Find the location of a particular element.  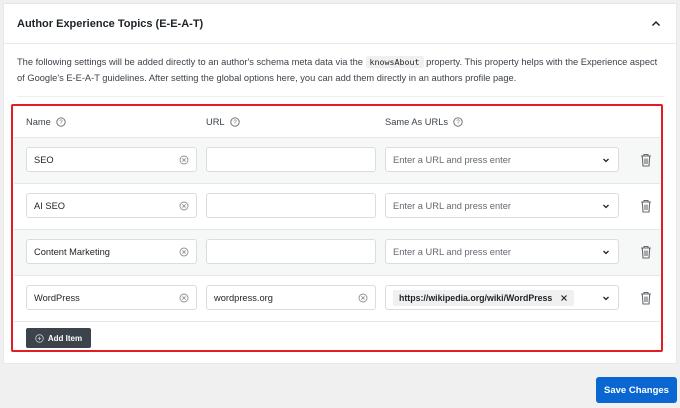

panel-header: Author Experience Topics (E-E-A-T) is located at coordinates (340, 24).